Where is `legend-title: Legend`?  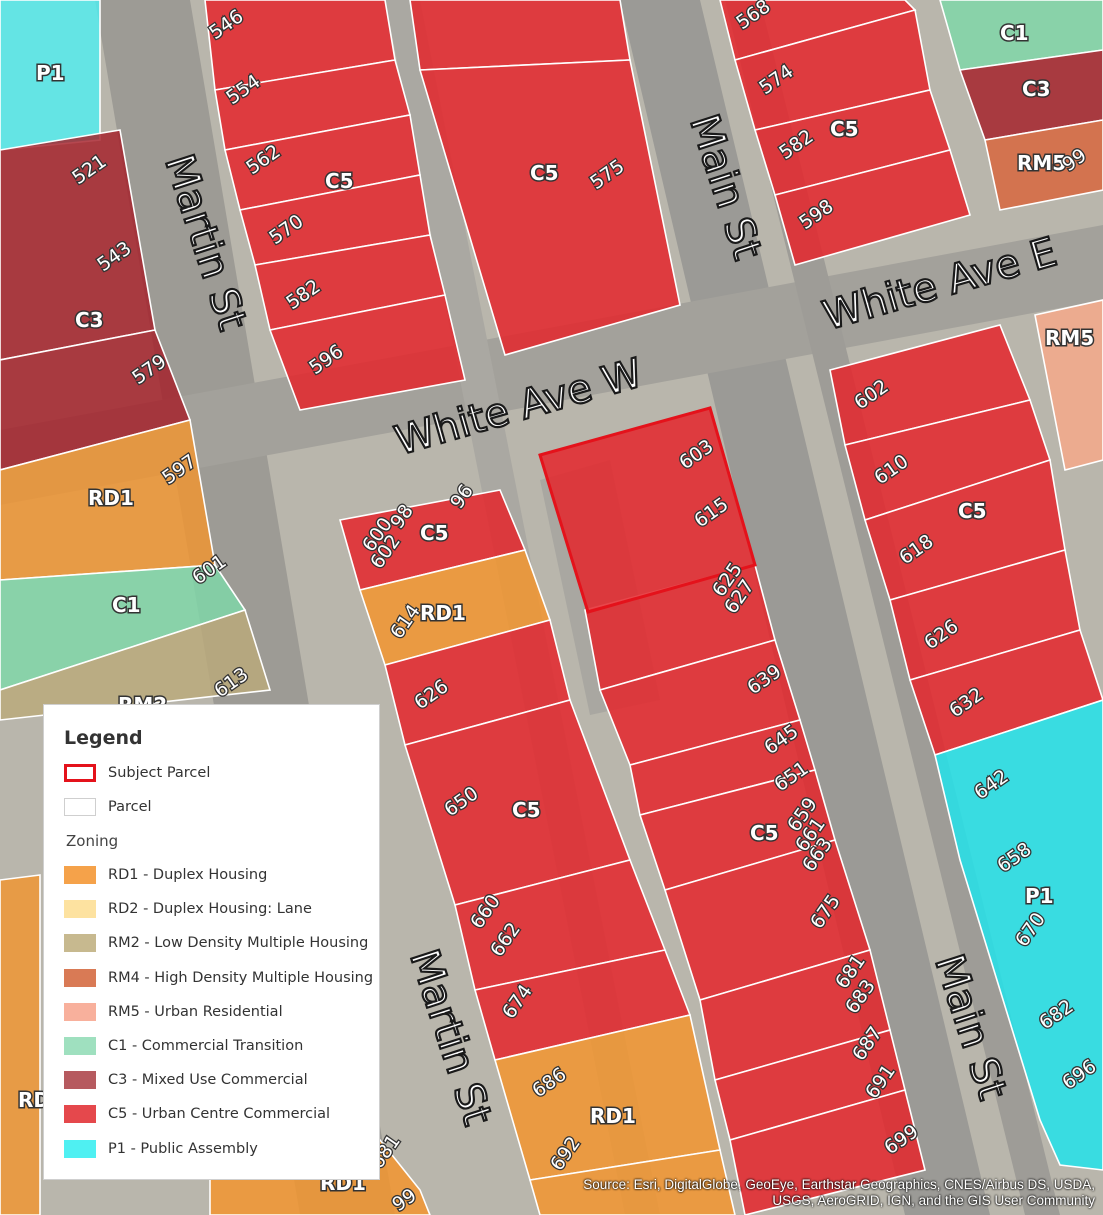
legend-title: Legend is located at coordinates (103, 738).